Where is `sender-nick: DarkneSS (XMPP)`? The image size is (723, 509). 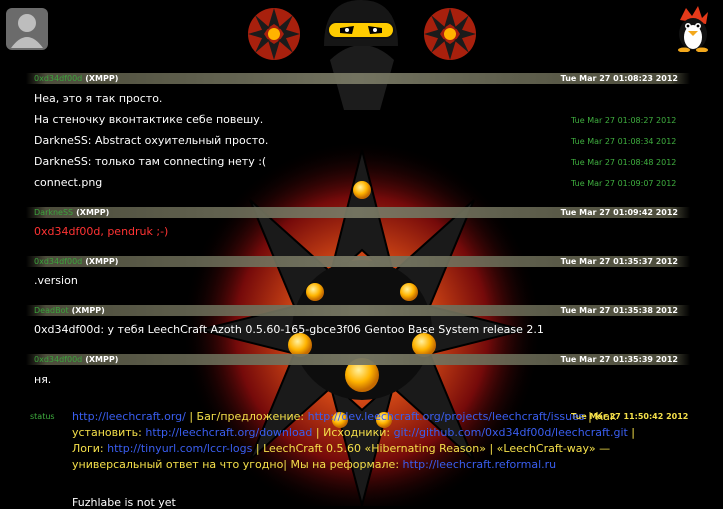 sender-nick: DarkneSS (XMPP) is located at coordinates (71, 212).